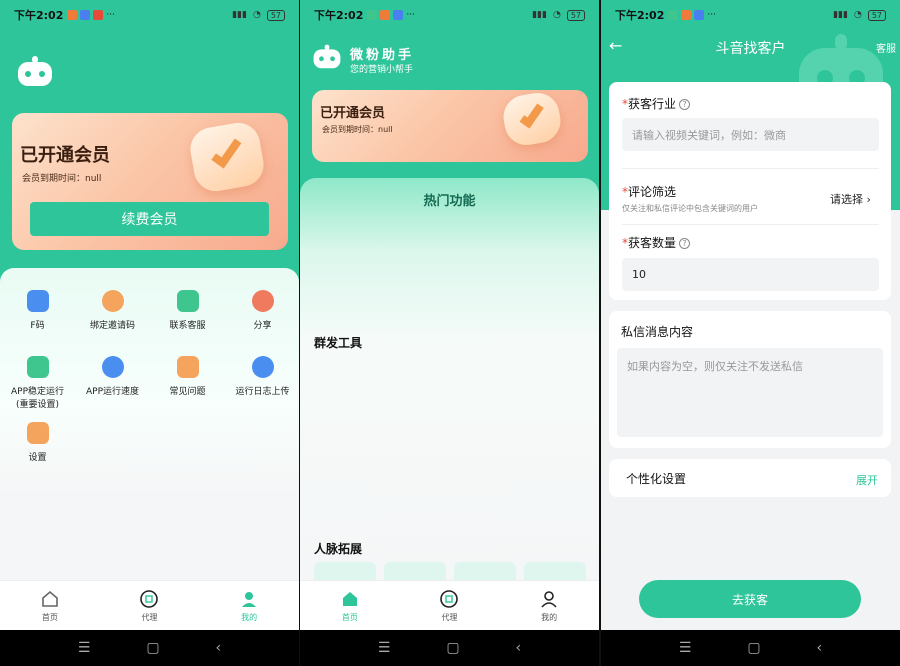  I want to click on network-title: 人脉拓展, so click(338, 549).